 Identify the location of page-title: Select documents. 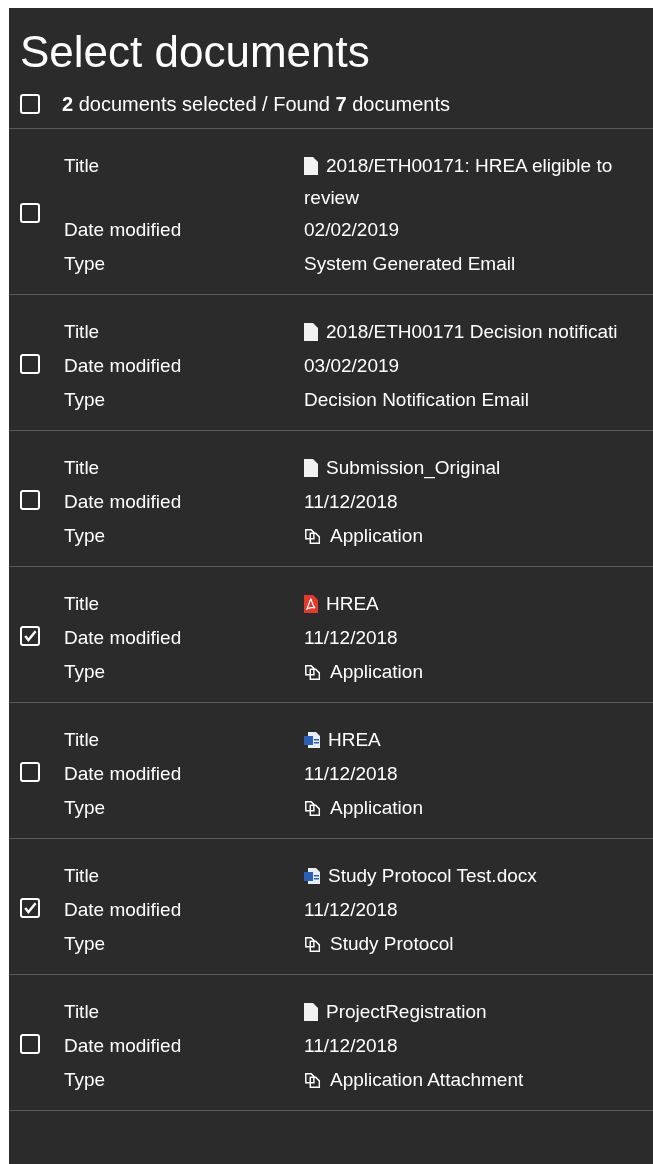
(194, 52).